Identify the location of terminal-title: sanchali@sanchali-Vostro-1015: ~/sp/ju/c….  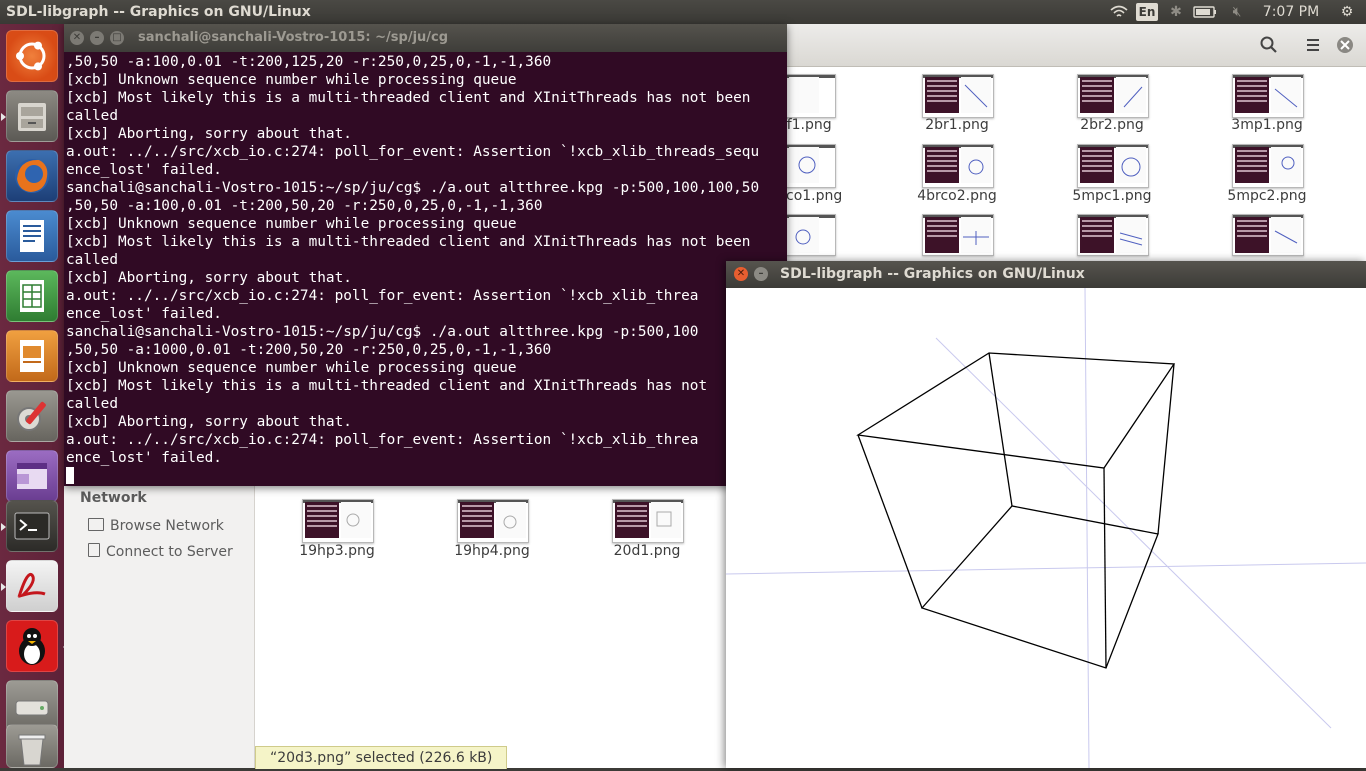
(293, 37).